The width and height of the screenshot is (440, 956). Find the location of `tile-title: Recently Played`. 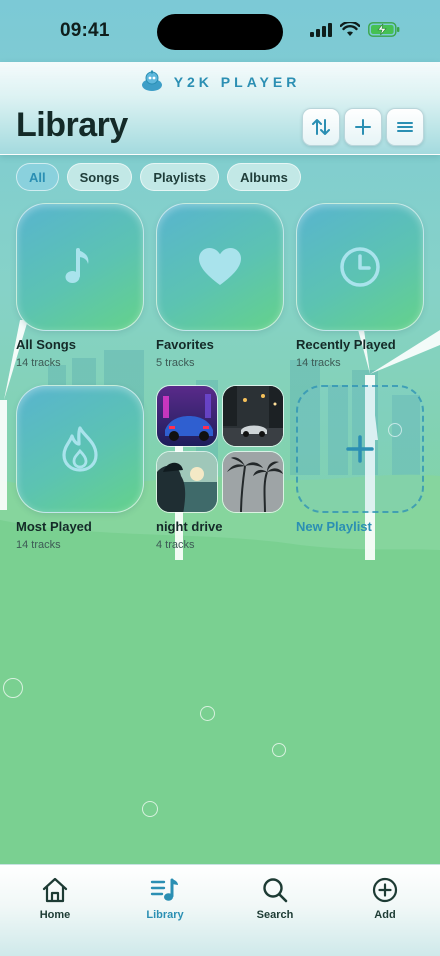

tile-title: Recently Played is located at coordinates (346, 344).